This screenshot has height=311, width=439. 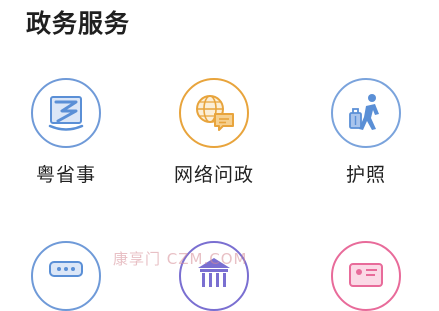 I want to click on service-item-network-politics: 网络问政, so click(x=214, y=132).